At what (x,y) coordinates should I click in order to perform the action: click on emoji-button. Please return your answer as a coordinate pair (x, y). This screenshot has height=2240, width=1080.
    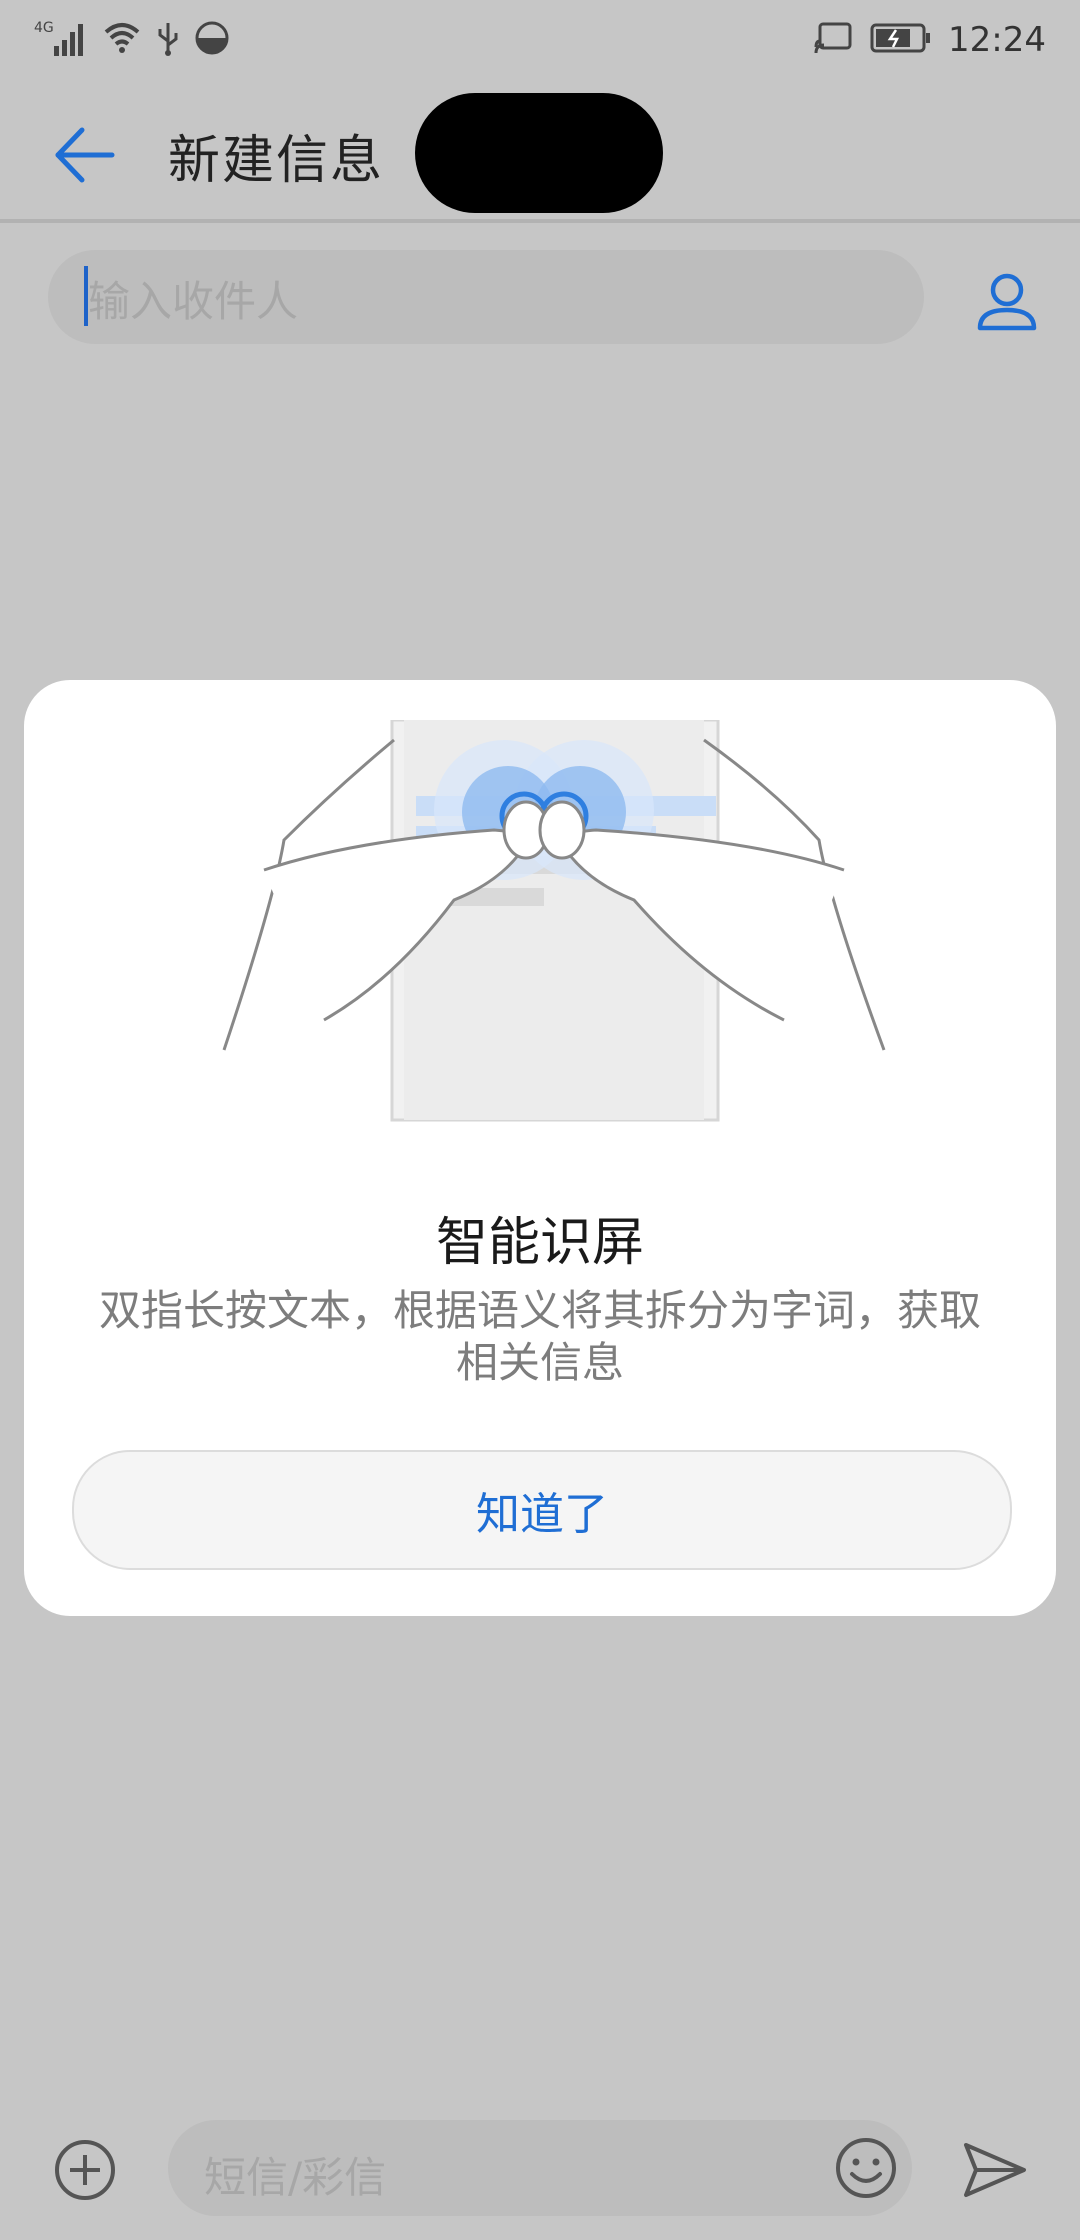
    Looking at the image, I should click on (866, 2168).